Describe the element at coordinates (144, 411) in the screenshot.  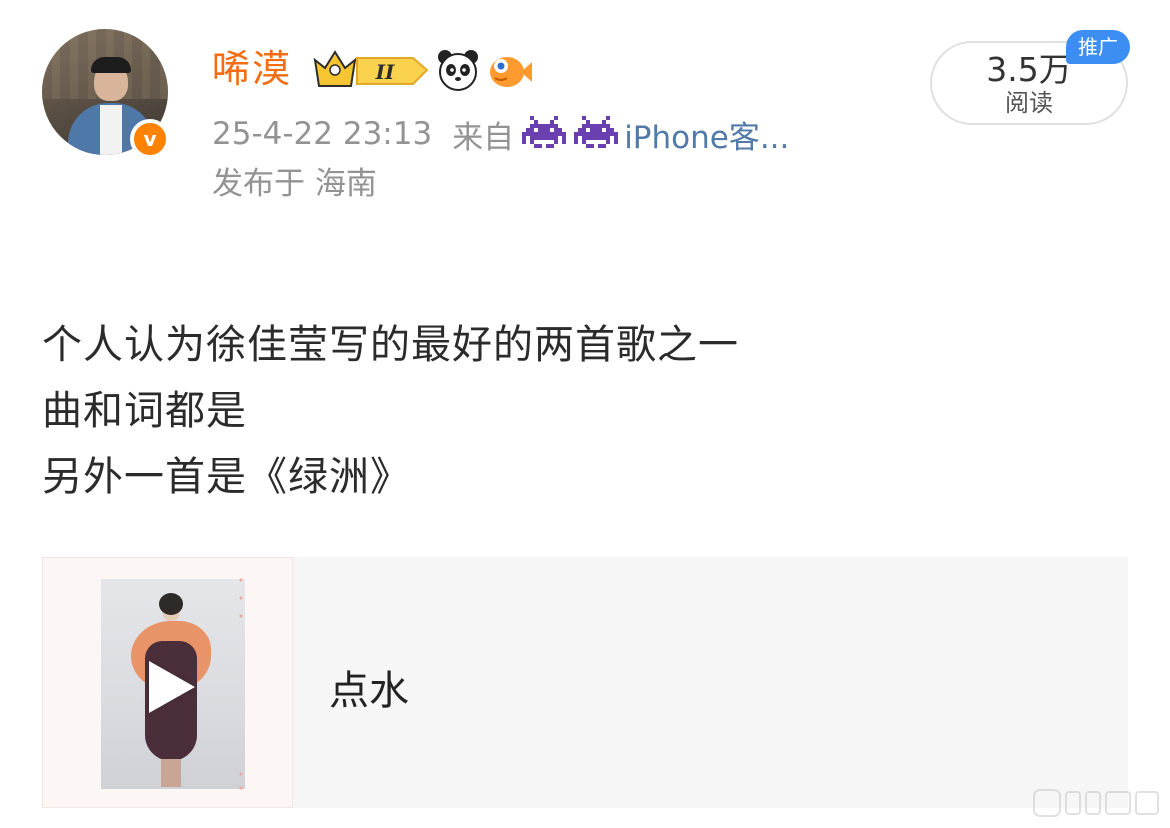
I see `post-text-line: 曲和词都是` at that location.